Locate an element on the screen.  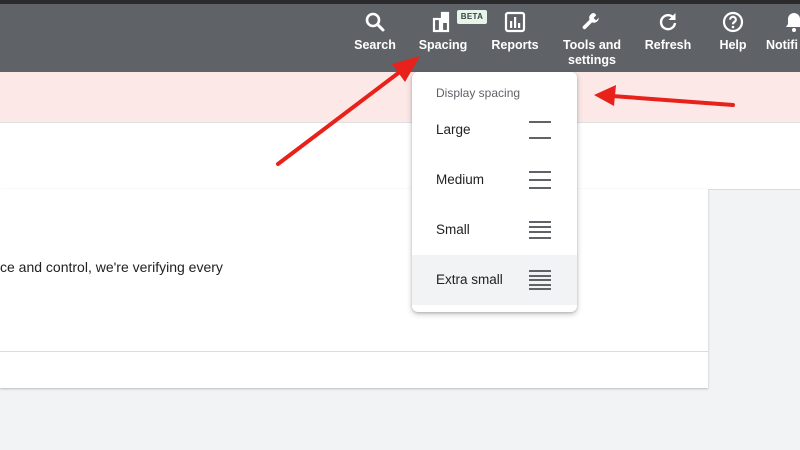
spacing-option-label: Extra small is located at coordinates (469, 279).